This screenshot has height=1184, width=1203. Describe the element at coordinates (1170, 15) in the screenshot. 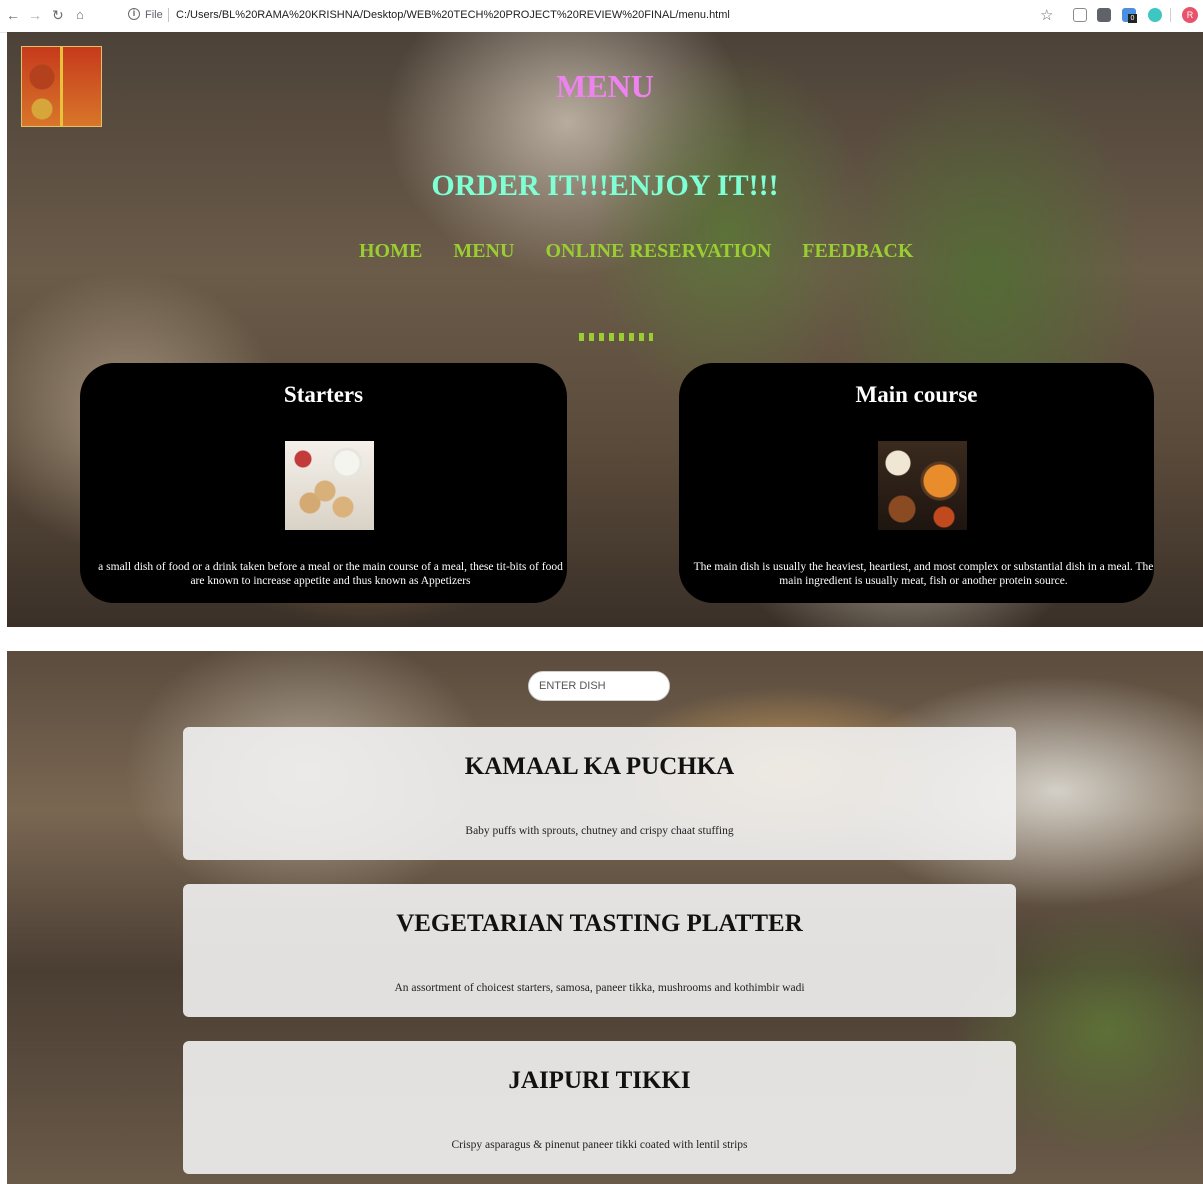

I see `toolbar-divider` at that location.